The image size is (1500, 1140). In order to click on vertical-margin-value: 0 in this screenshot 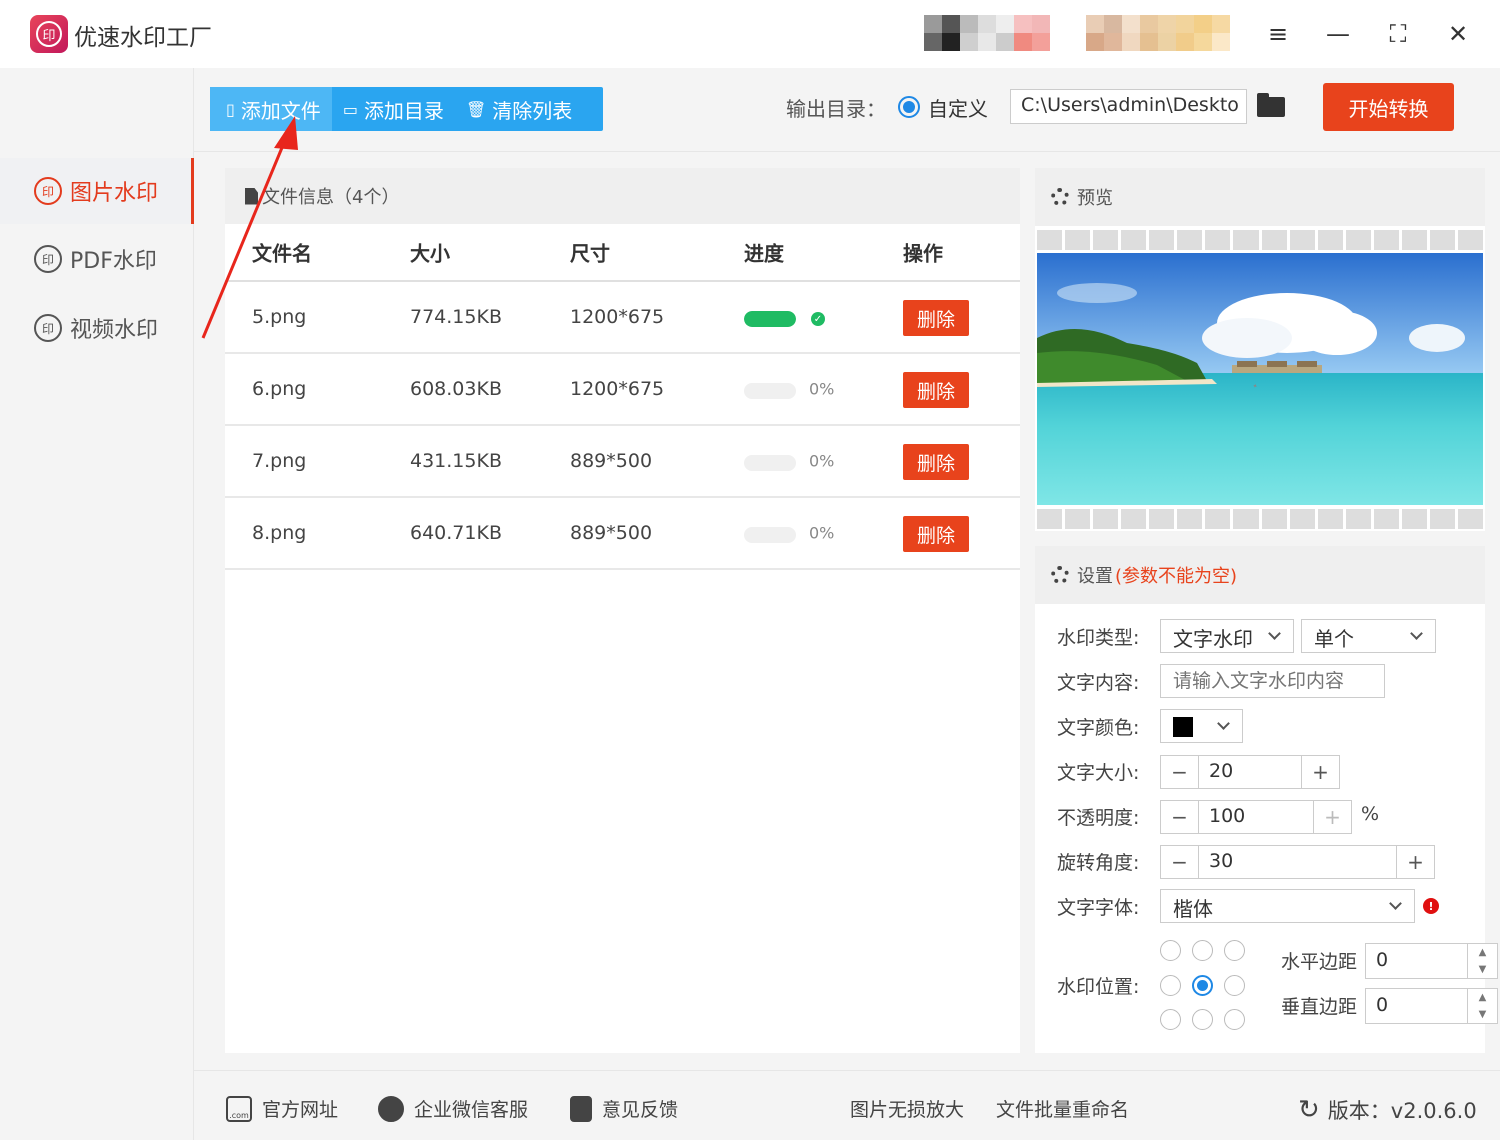, I will do `click(1382, 1005)`.